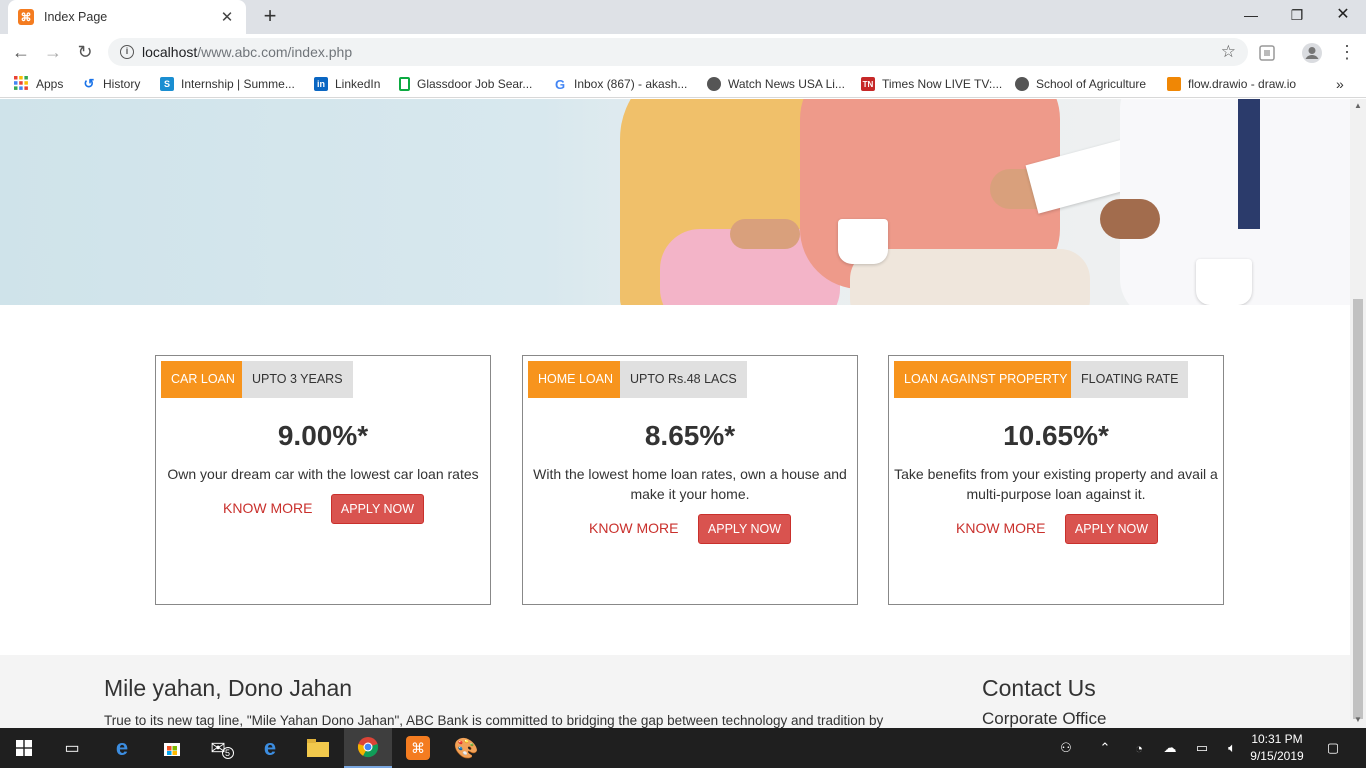  What do you see at coordinates (1277, 748) in the screenshot?
I see `system-clock: 10:31 PM 9/15/2019` at bounding box center [1277, 748].